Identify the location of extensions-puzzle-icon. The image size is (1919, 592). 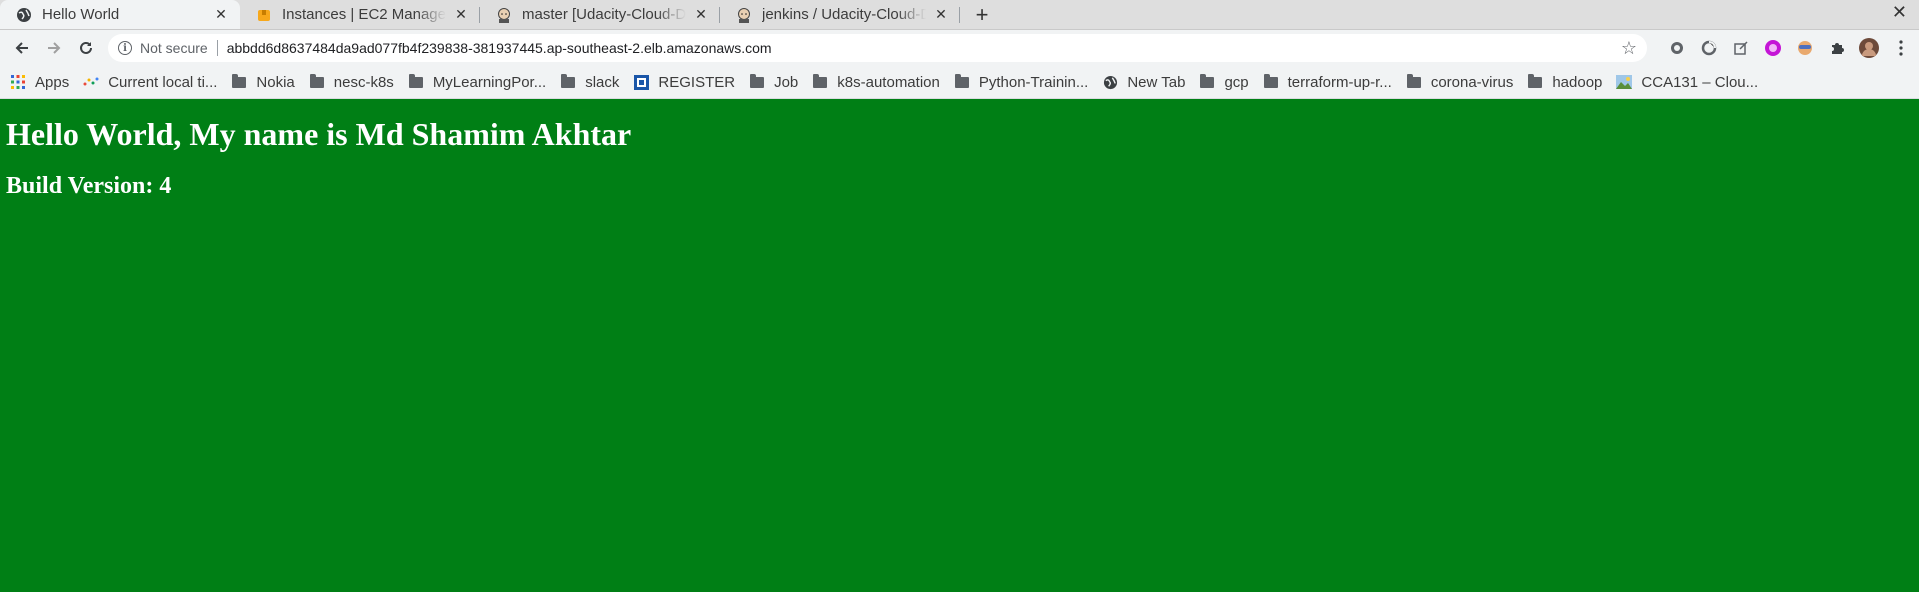
(1837, 48).